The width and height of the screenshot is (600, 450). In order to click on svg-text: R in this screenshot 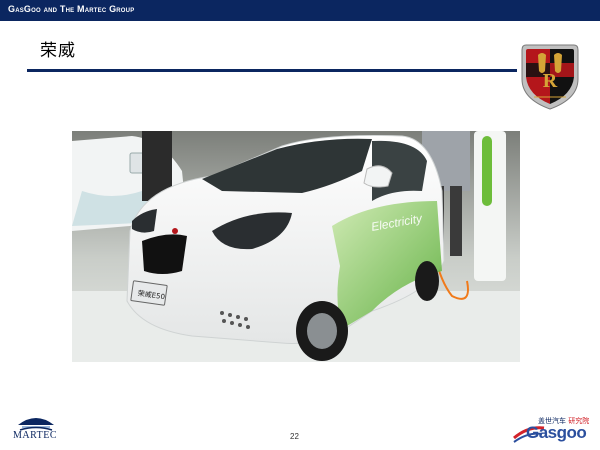, I will do `click(550, 81)`.